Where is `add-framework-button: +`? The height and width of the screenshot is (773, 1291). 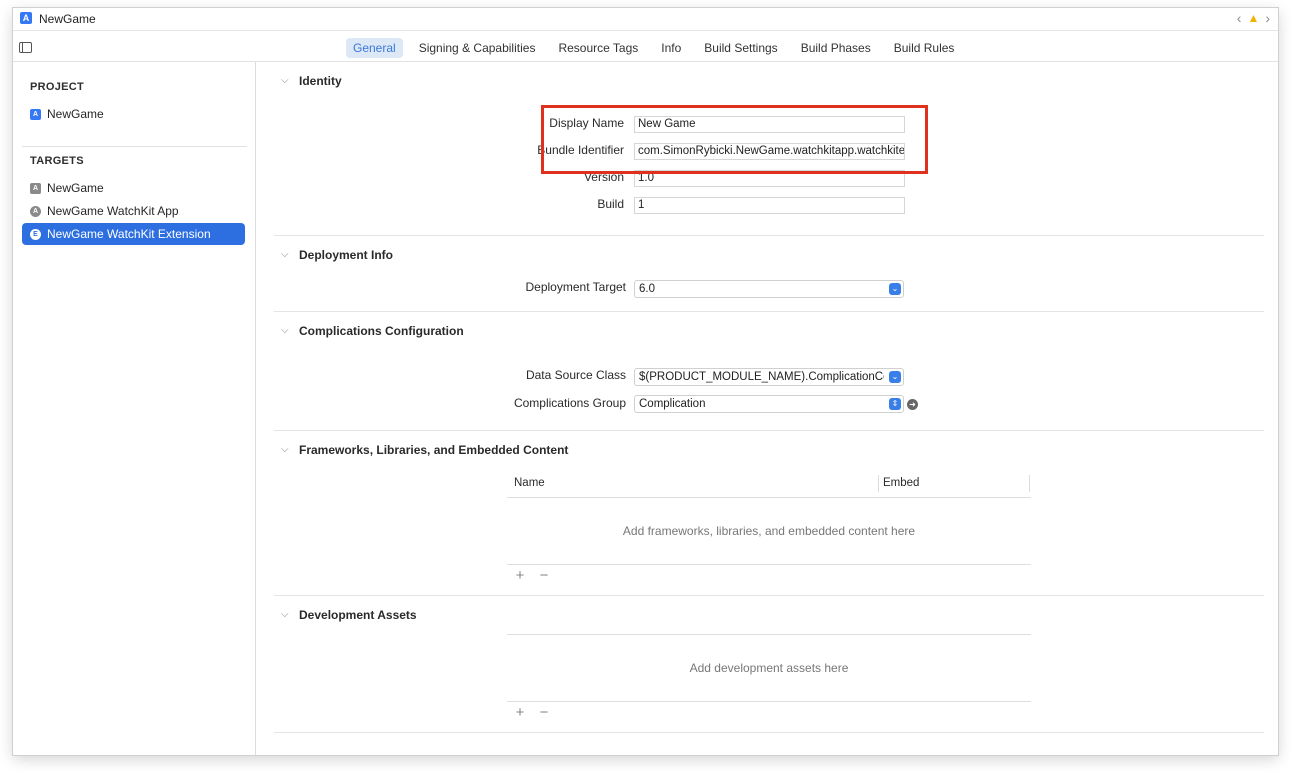 add-framework-button: + is located at coordinates (520, 575).